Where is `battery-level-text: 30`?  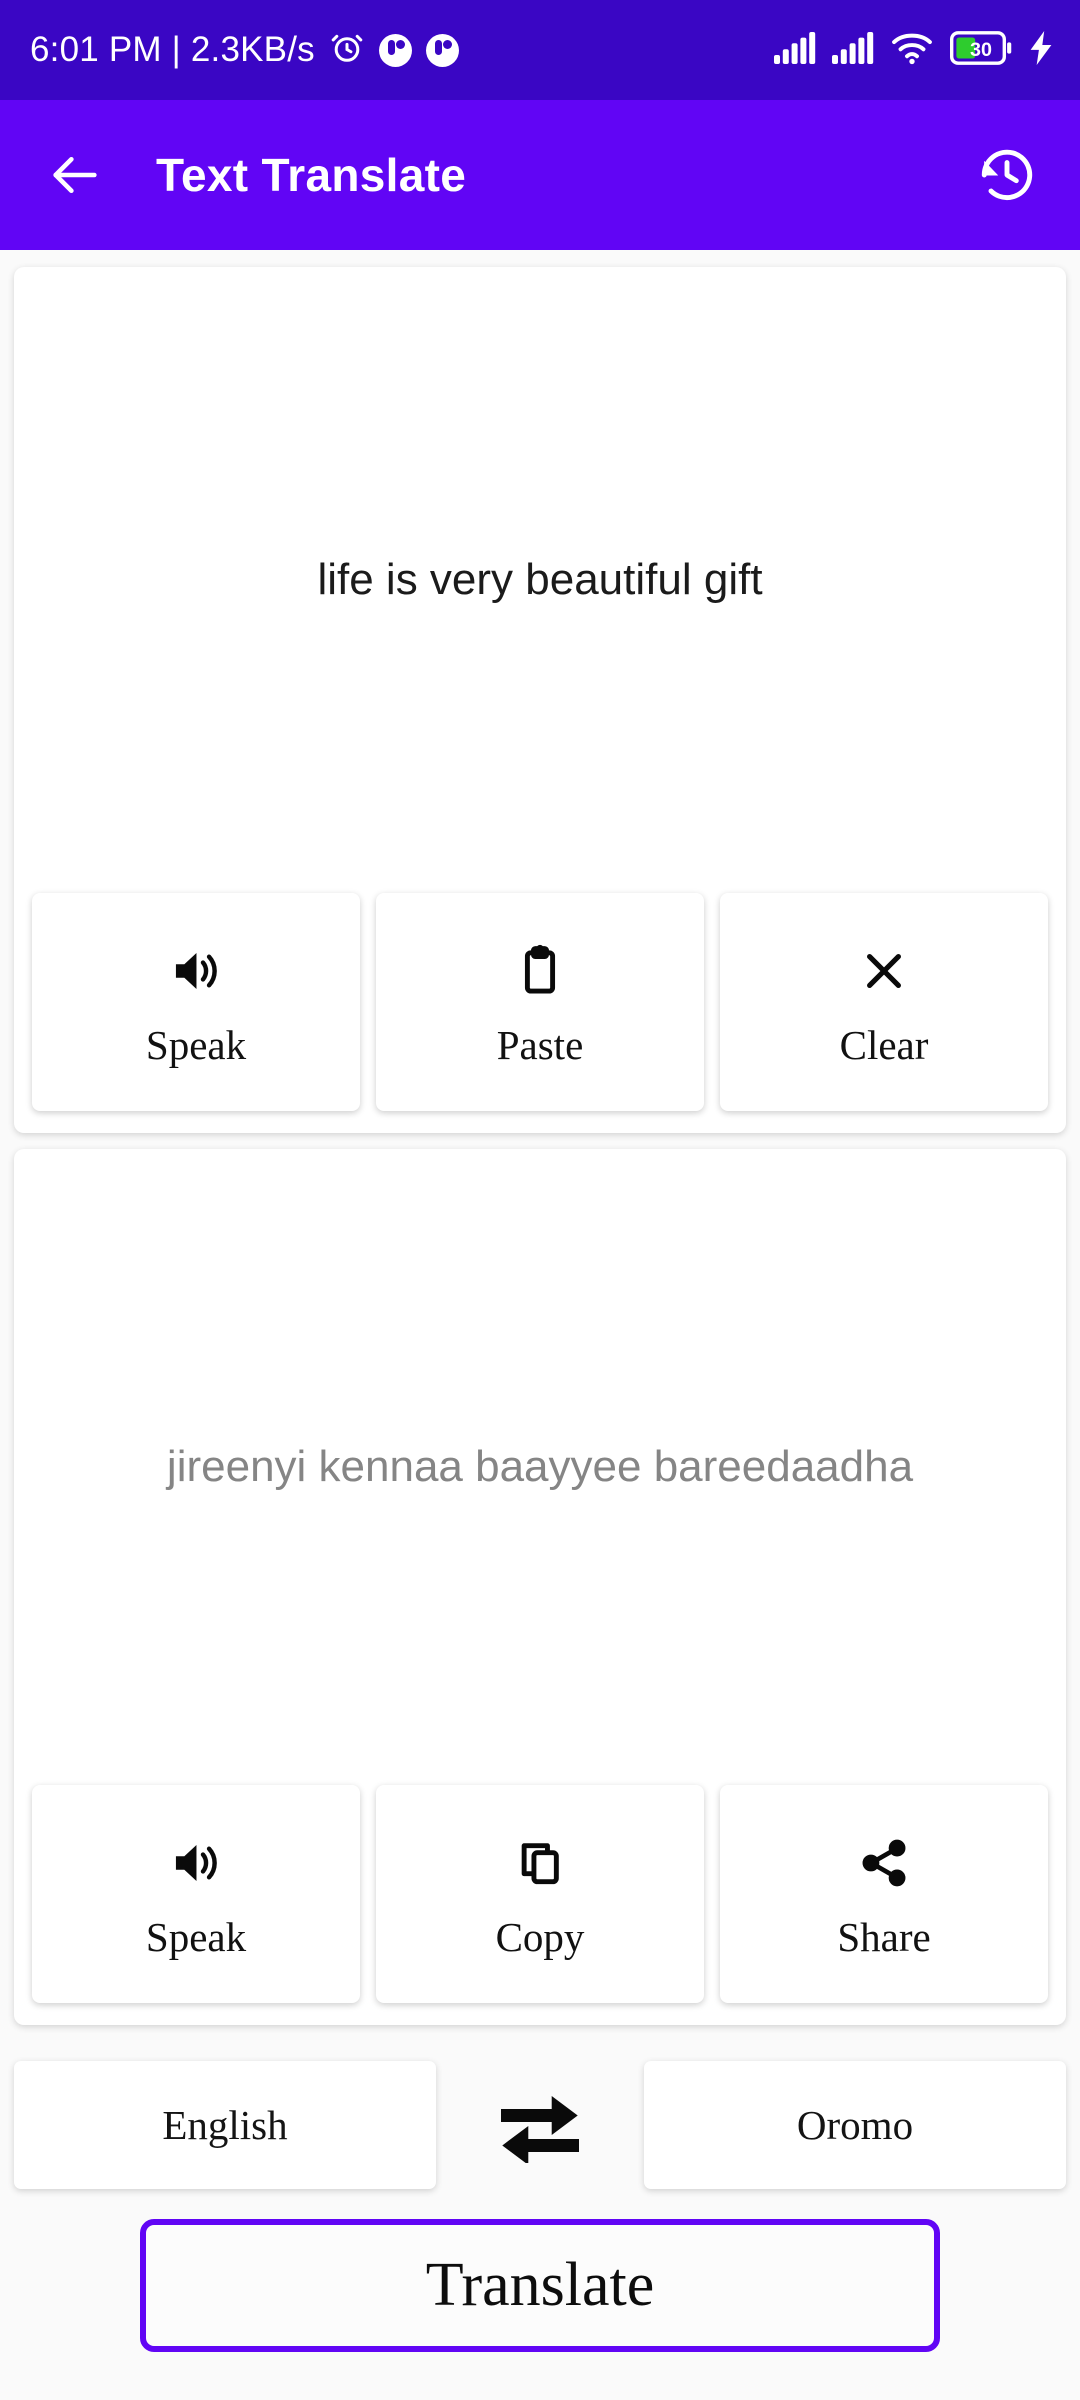
battery-level-text: 30 is located at coordinates (981, 49).